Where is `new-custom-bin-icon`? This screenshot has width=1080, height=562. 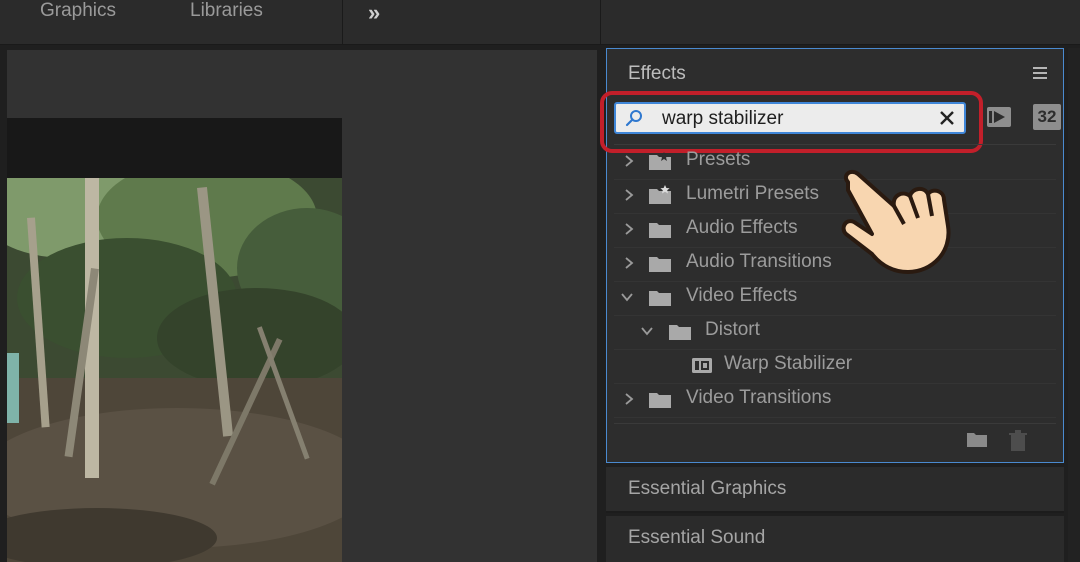 new-custom-bin-icon is located at coordinates (977, 439).